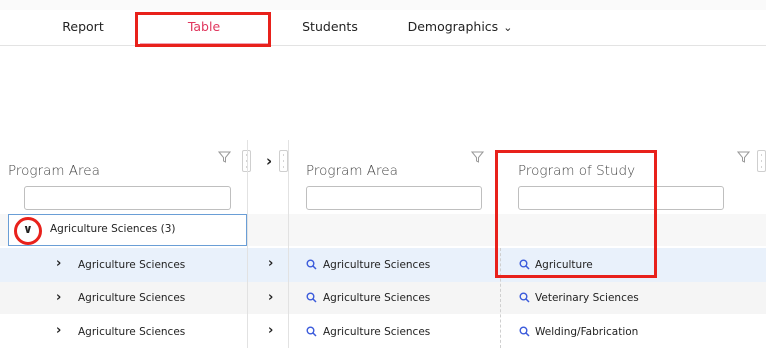 The width and height of the screenshot is (766, 348). I want to click on column-header-program-area: Program Area, so click(54, 171).